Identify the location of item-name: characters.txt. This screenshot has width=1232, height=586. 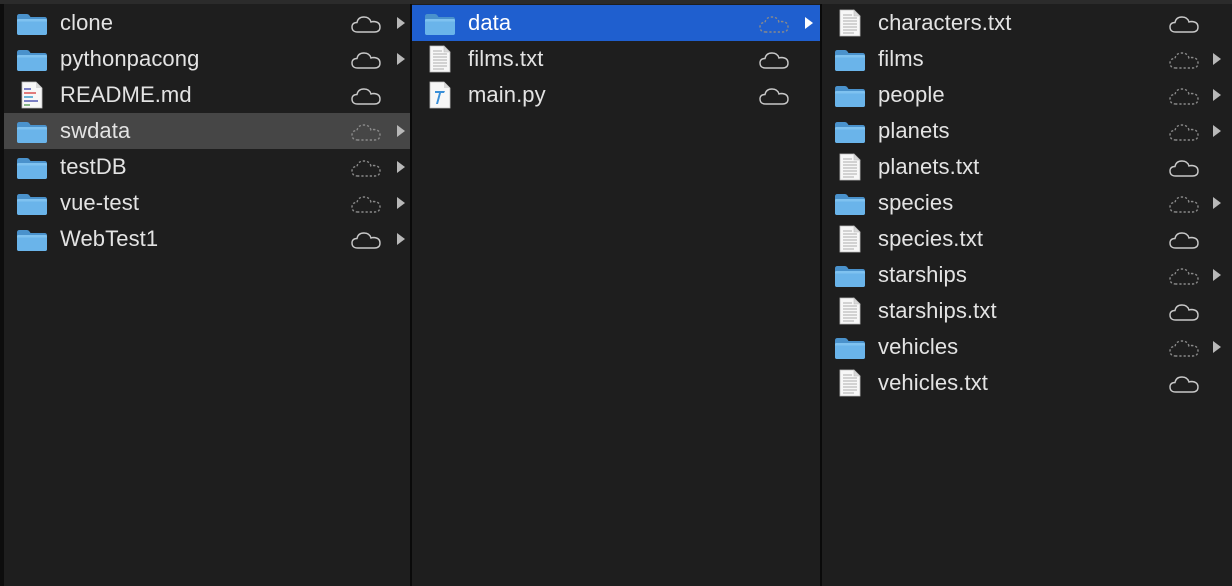
(945, 22).